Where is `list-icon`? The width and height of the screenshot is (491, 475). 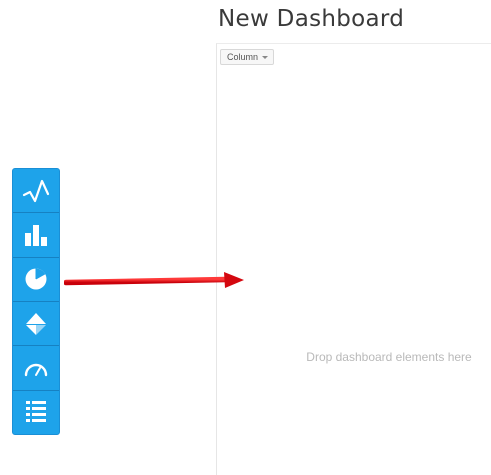
list-icon is located at coordinates (36, 412).